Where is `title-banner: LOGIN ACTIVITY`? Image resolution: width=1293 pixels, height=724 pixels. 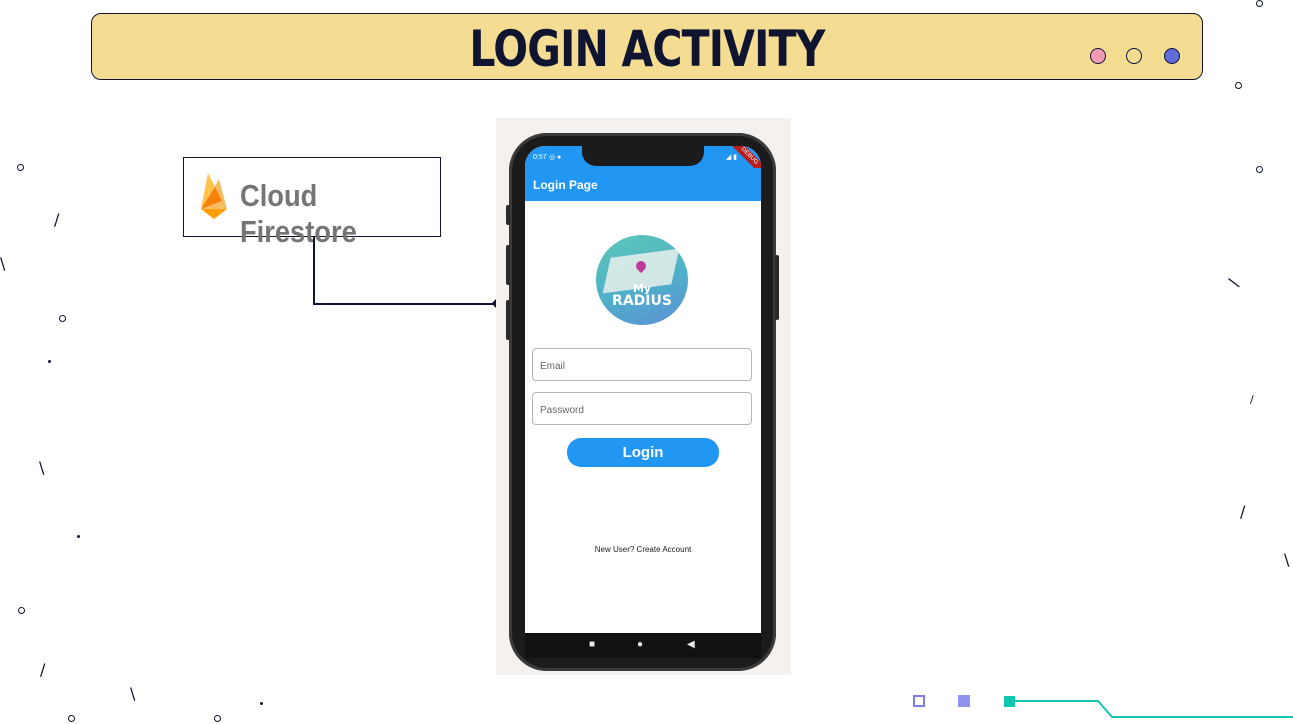 title-banner: LOGIN ACTIVITY is located at coordinates (647, 46).